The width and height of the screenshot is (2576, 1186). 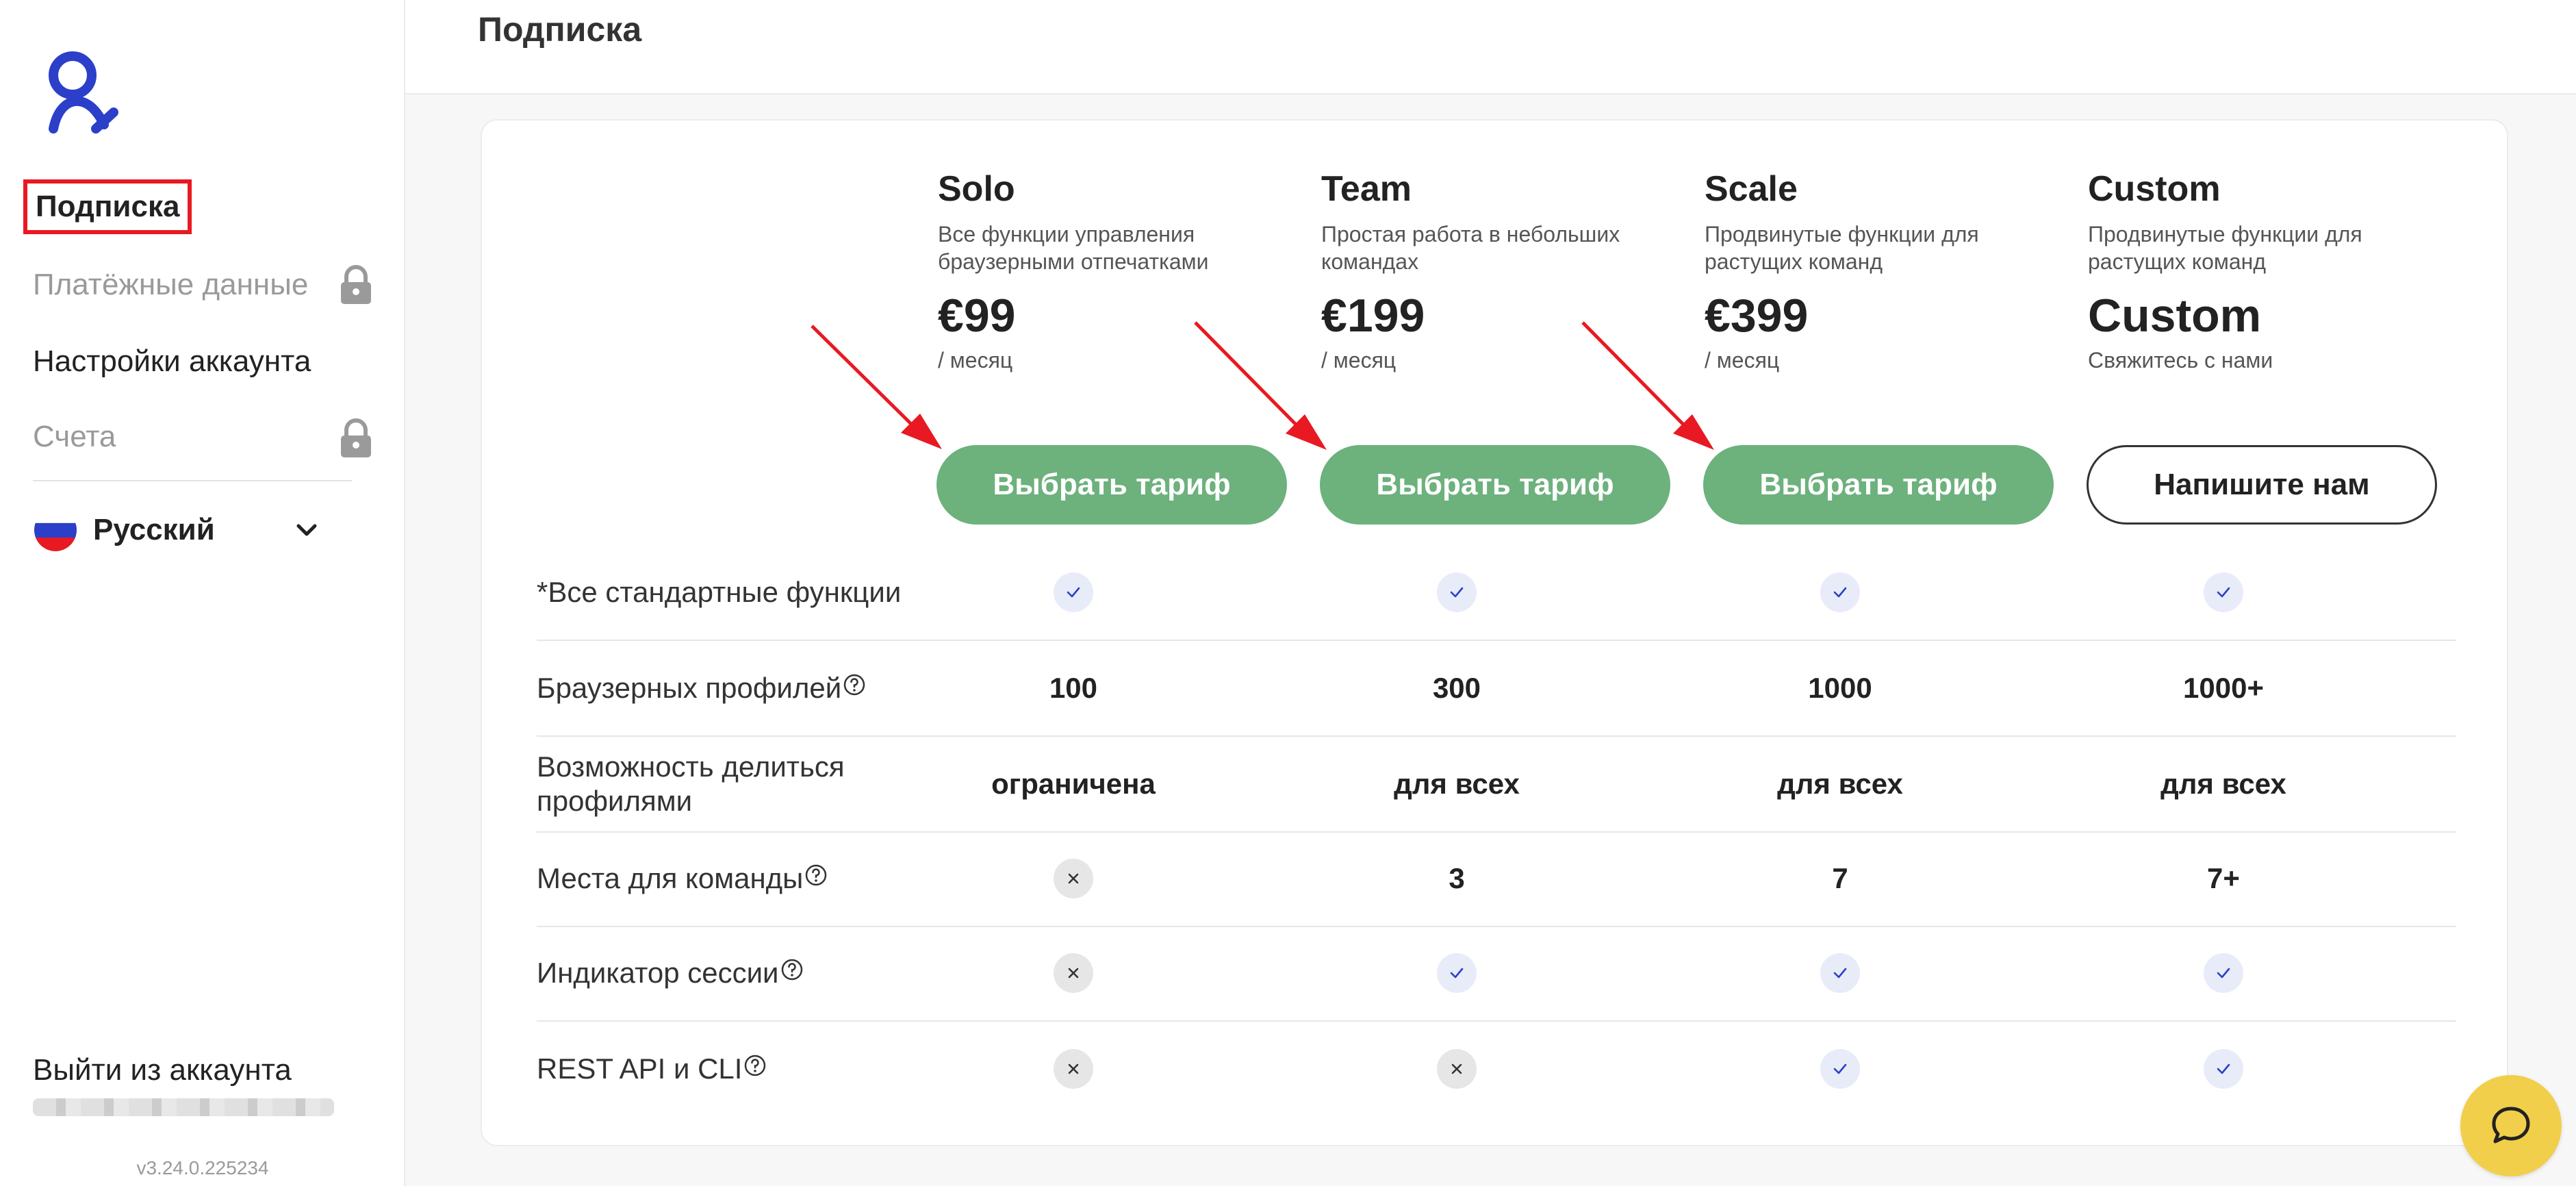 I want to click on logout-link: Выйти из аккаунта, so click(x=163, y=1070).